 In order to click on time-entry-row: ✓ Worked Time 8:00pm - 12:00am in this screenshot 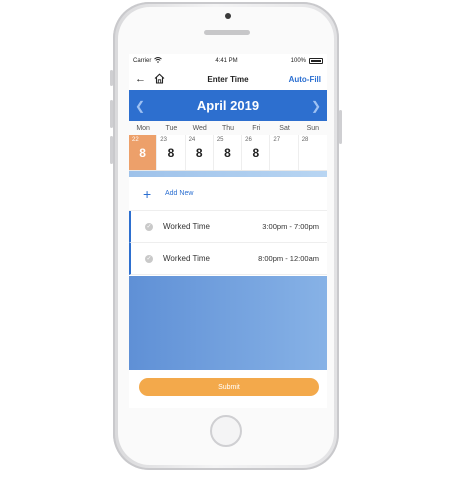, I will do `click(228, 259)`.